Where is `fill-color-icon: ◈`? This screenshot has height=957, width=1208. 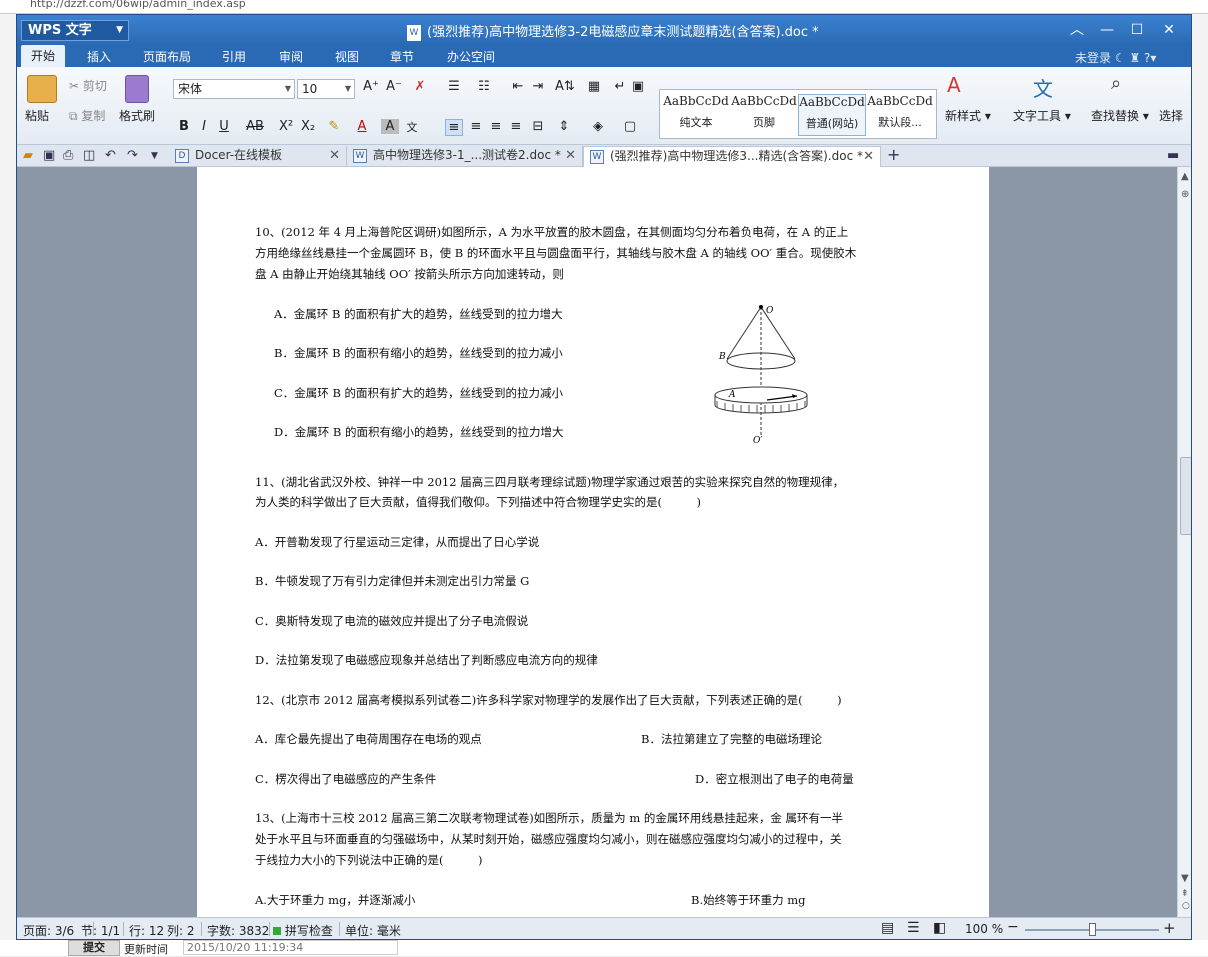
fill-color-icon: ◈ is located at coordinates (598, 126).